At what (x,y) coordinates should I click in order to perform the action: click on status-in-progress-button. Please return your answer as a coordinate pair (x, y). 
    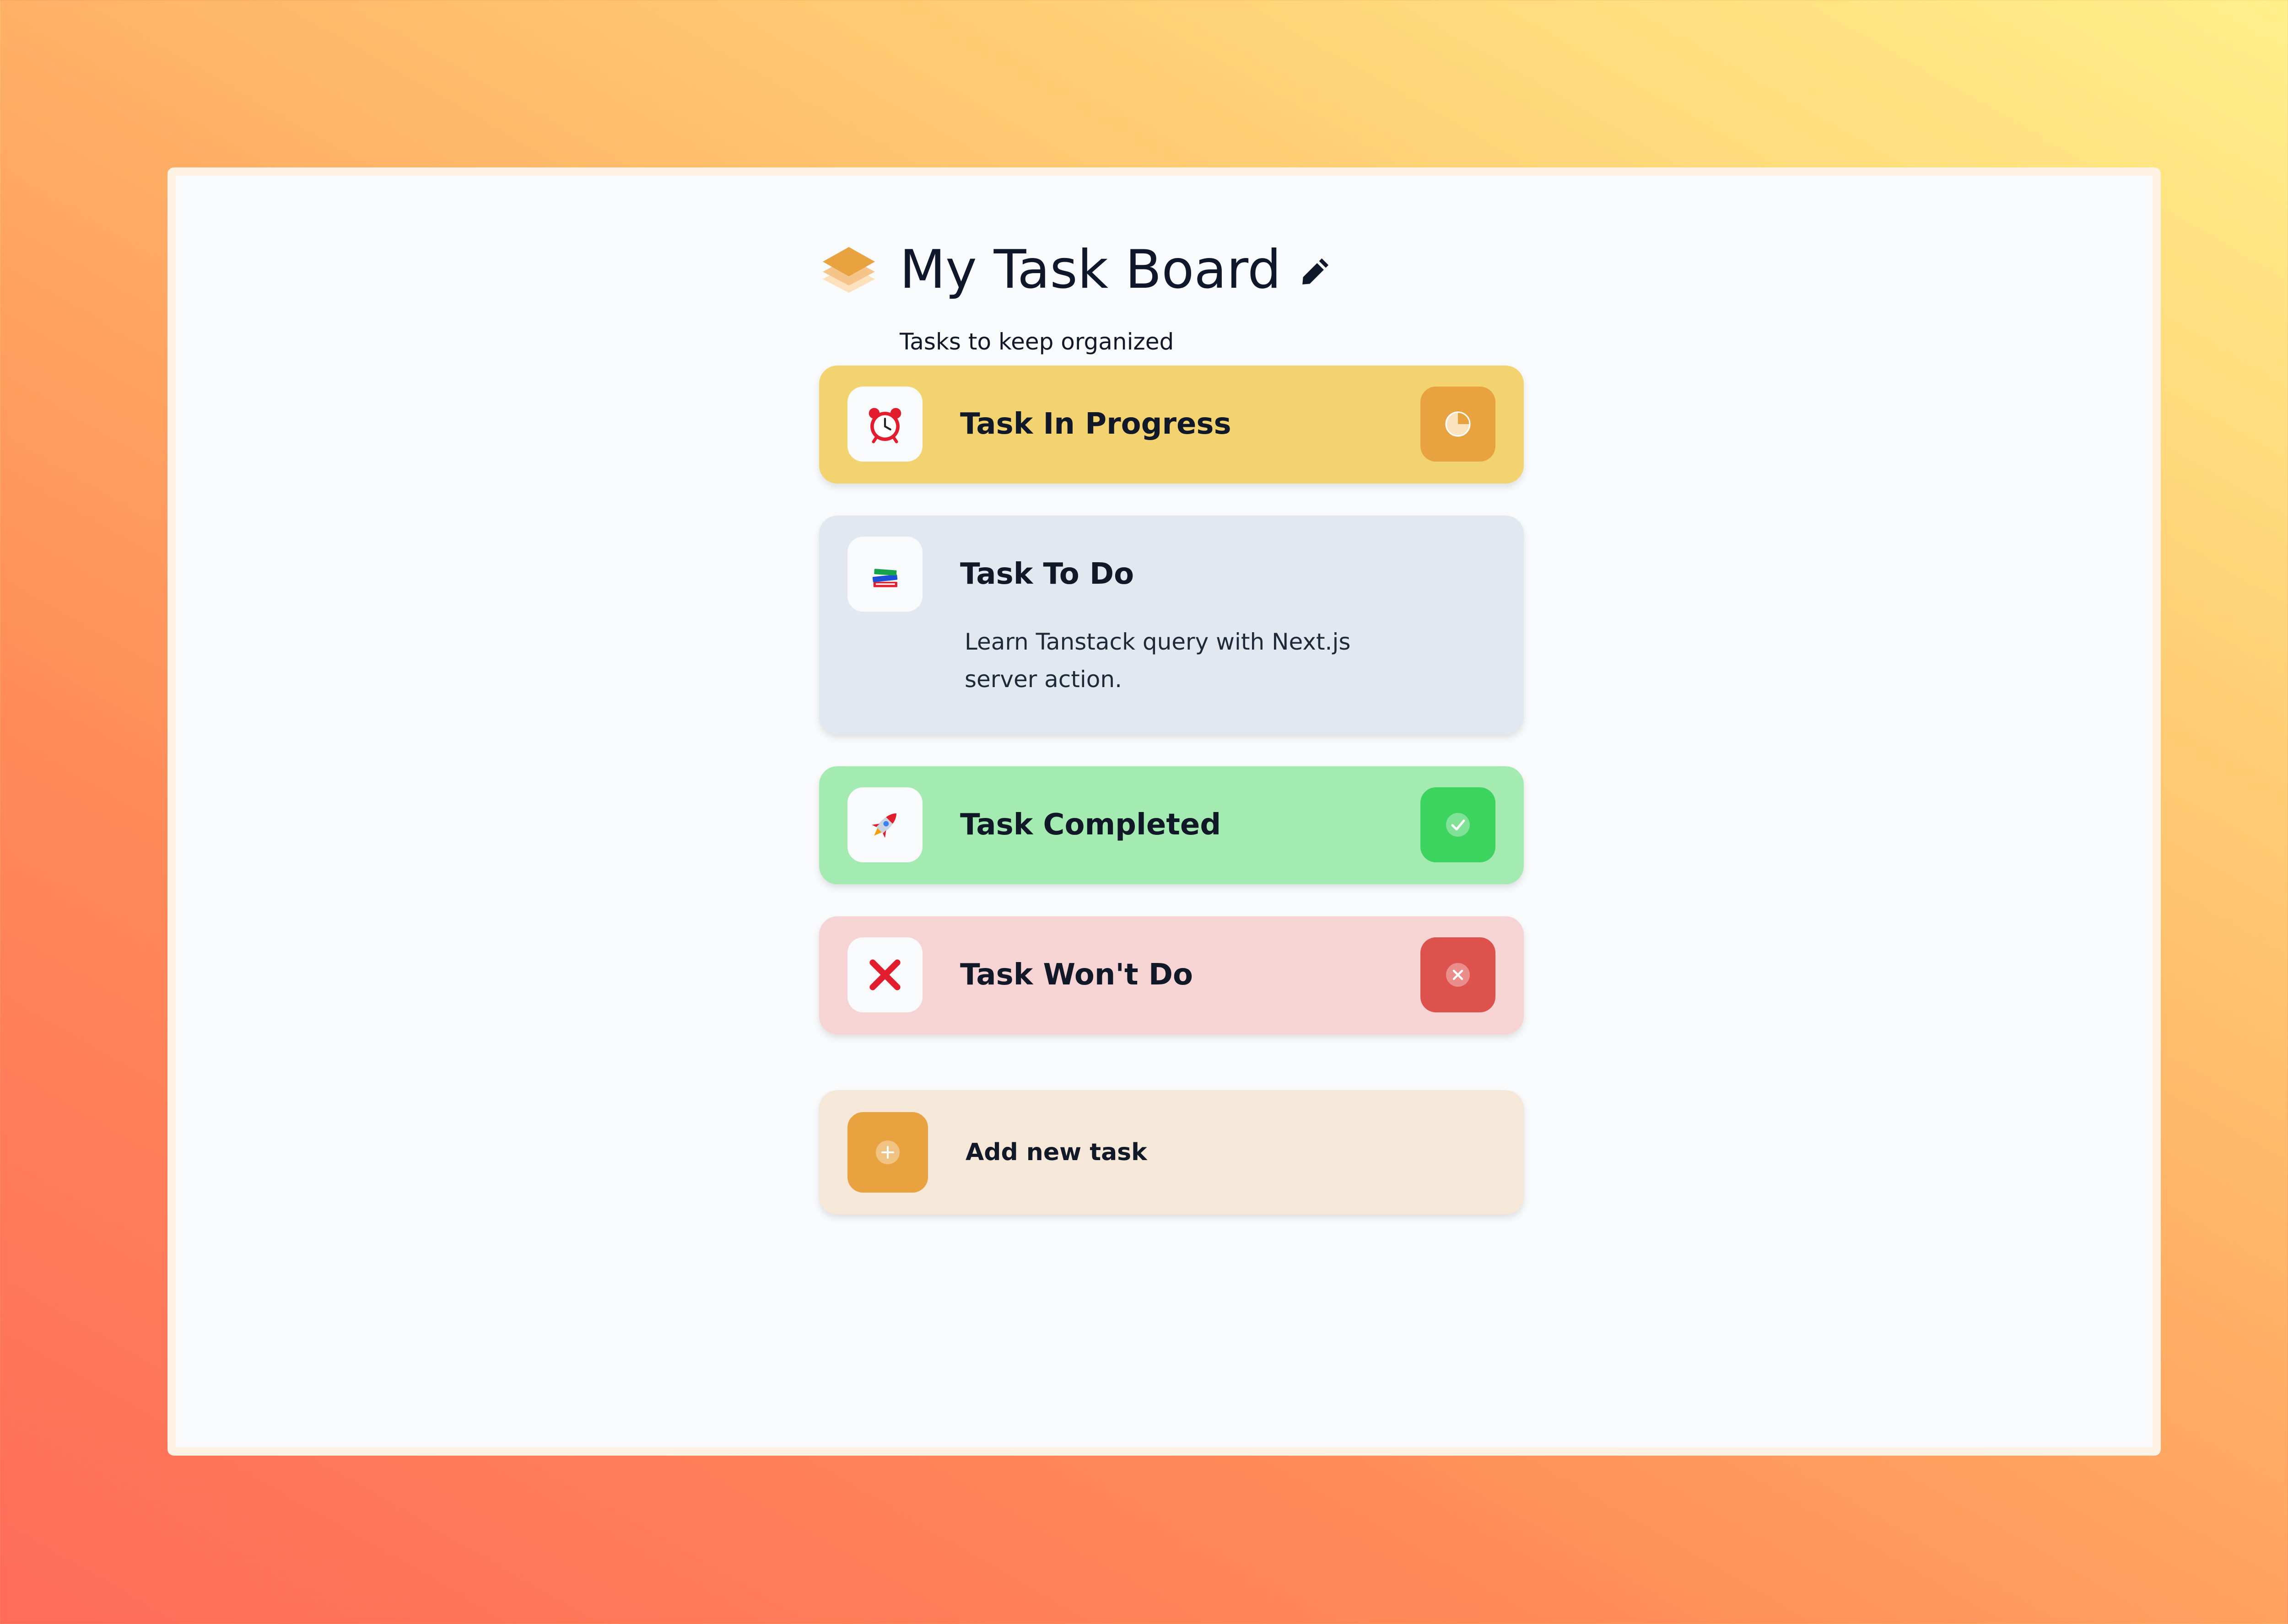
    Looking at the image, I should click on (1457, 424).